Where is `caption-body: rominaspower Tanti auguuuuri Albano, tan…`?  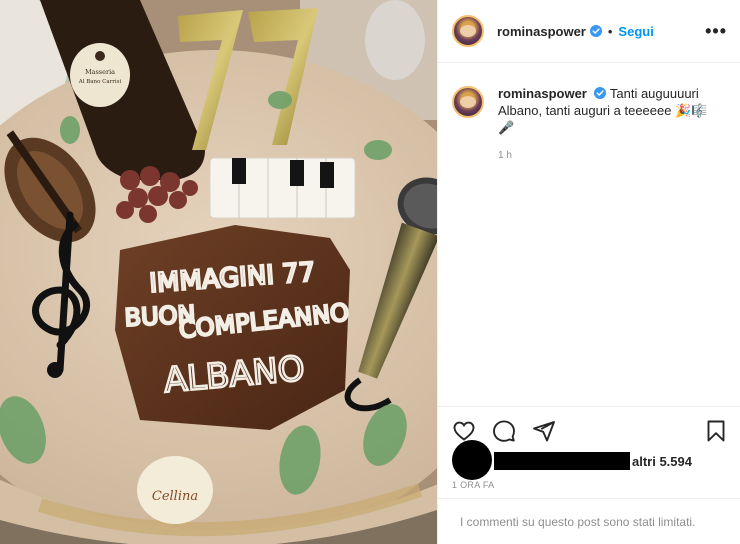
caption-body: rominaspower Tanti auguuuuri Albano, tan… is located at coordinates (608, 124).